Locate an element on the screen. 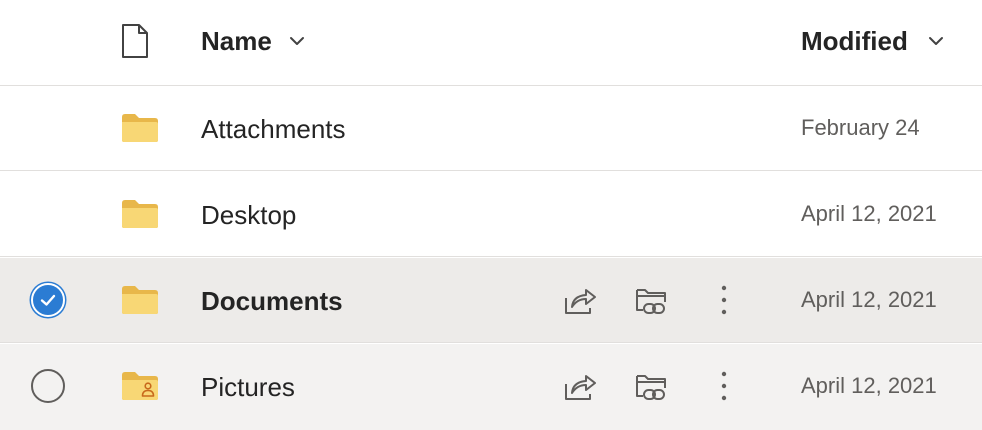 The image size is (982, 430). item-name: Attachments is located at coordinates (273, 129).